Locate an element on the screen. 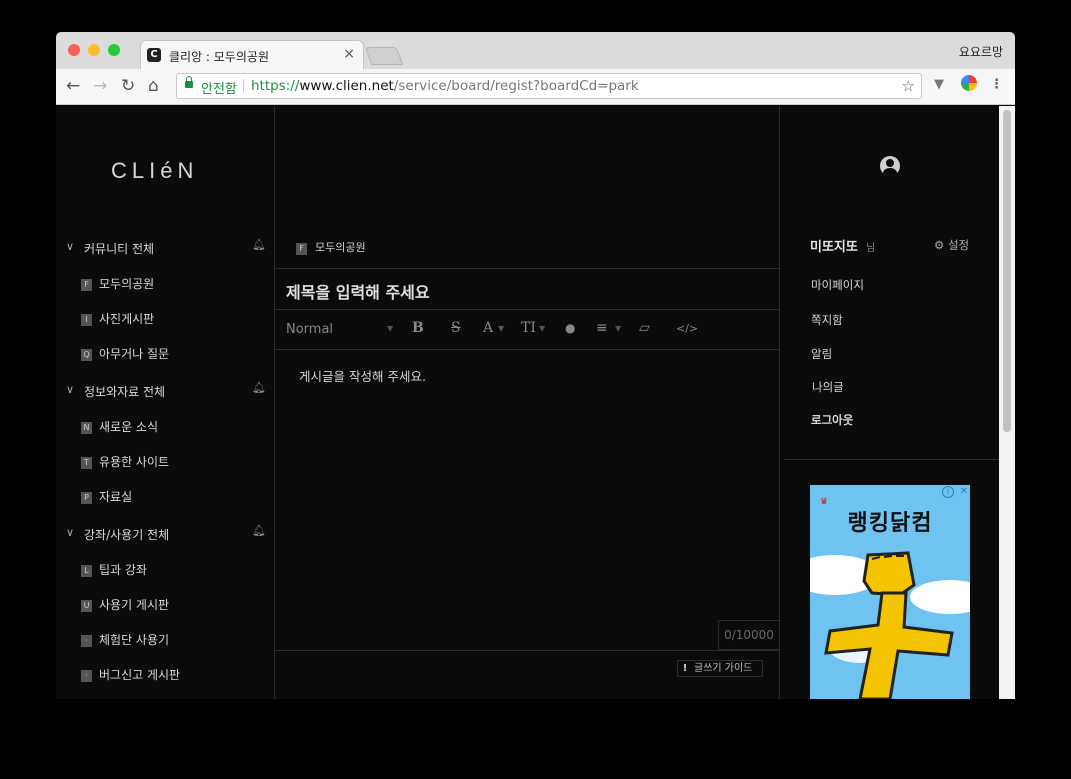 The image size is (1071, 779). user-avatar-icon is located at coordinates (890, 166).